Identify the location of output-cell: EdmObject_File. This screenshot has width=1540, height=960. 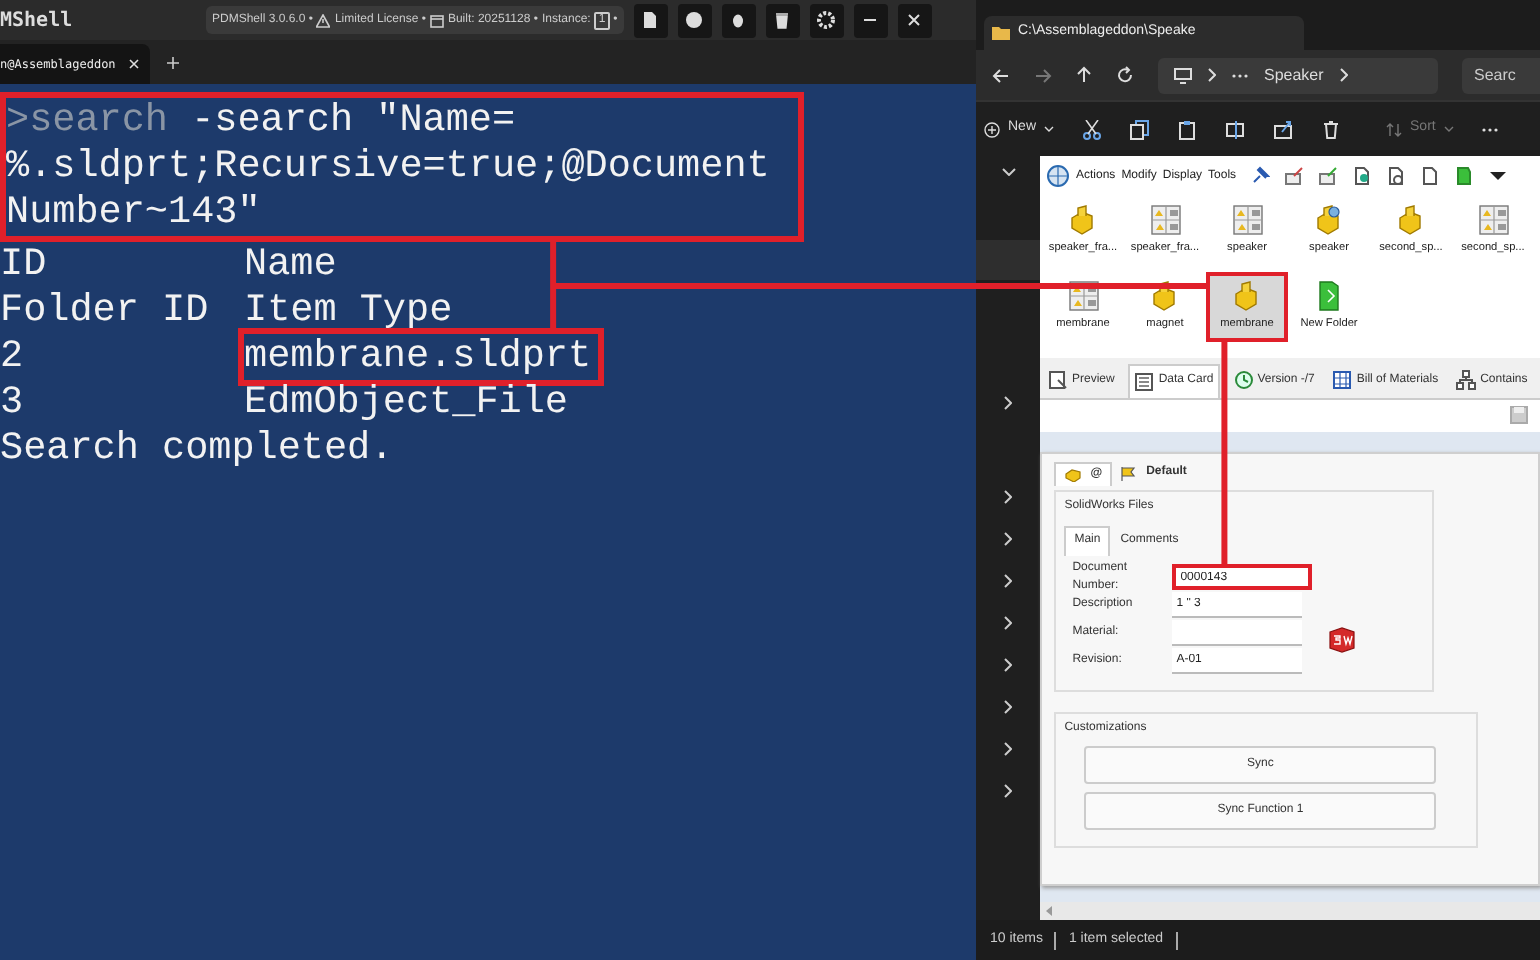
(406, 403).